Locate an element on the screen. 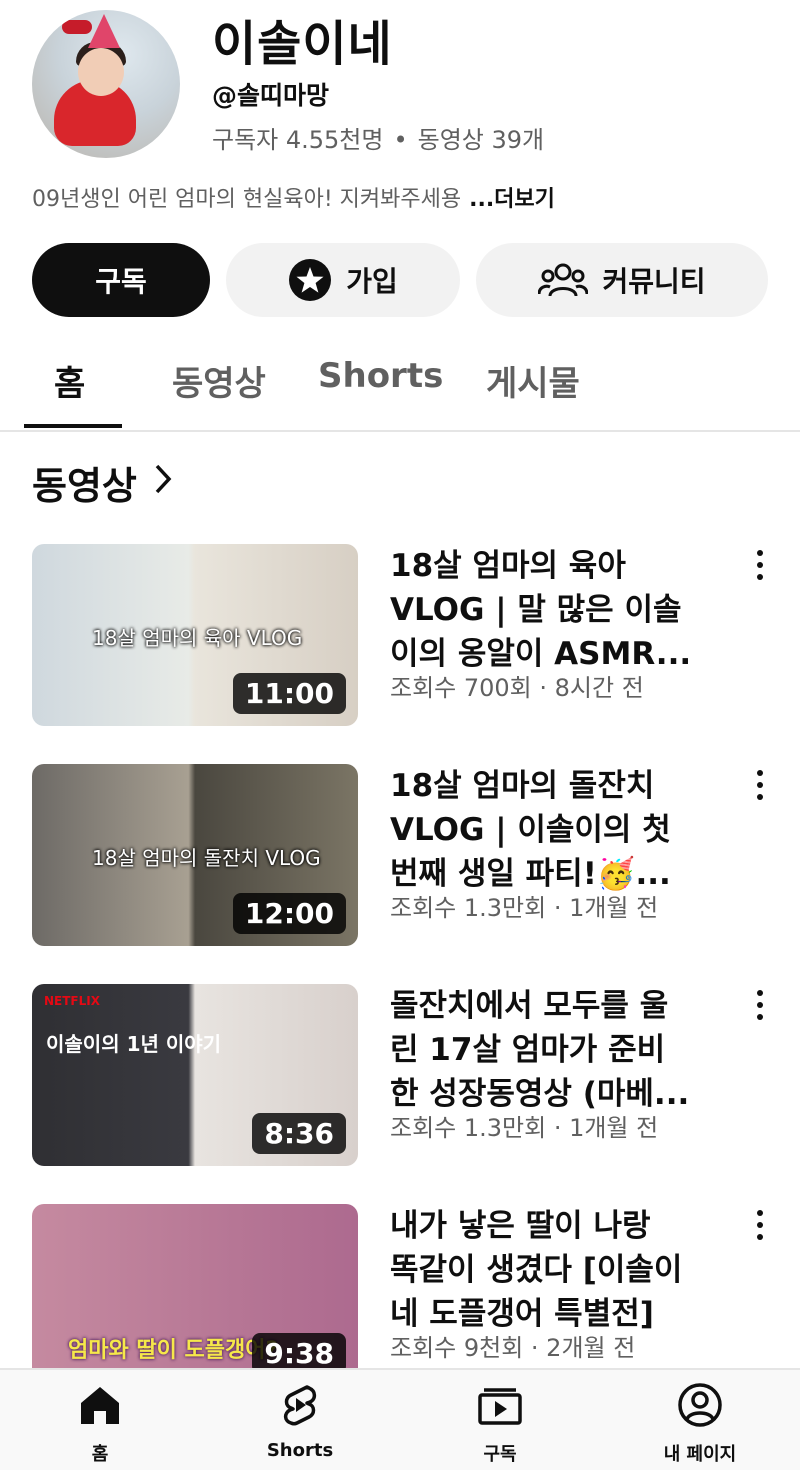 This screenshot has width=800, height=1470. video-thumbnail: 18살 엄마의 육아 VLOG 11:00 is located at coordinates (195, 635).